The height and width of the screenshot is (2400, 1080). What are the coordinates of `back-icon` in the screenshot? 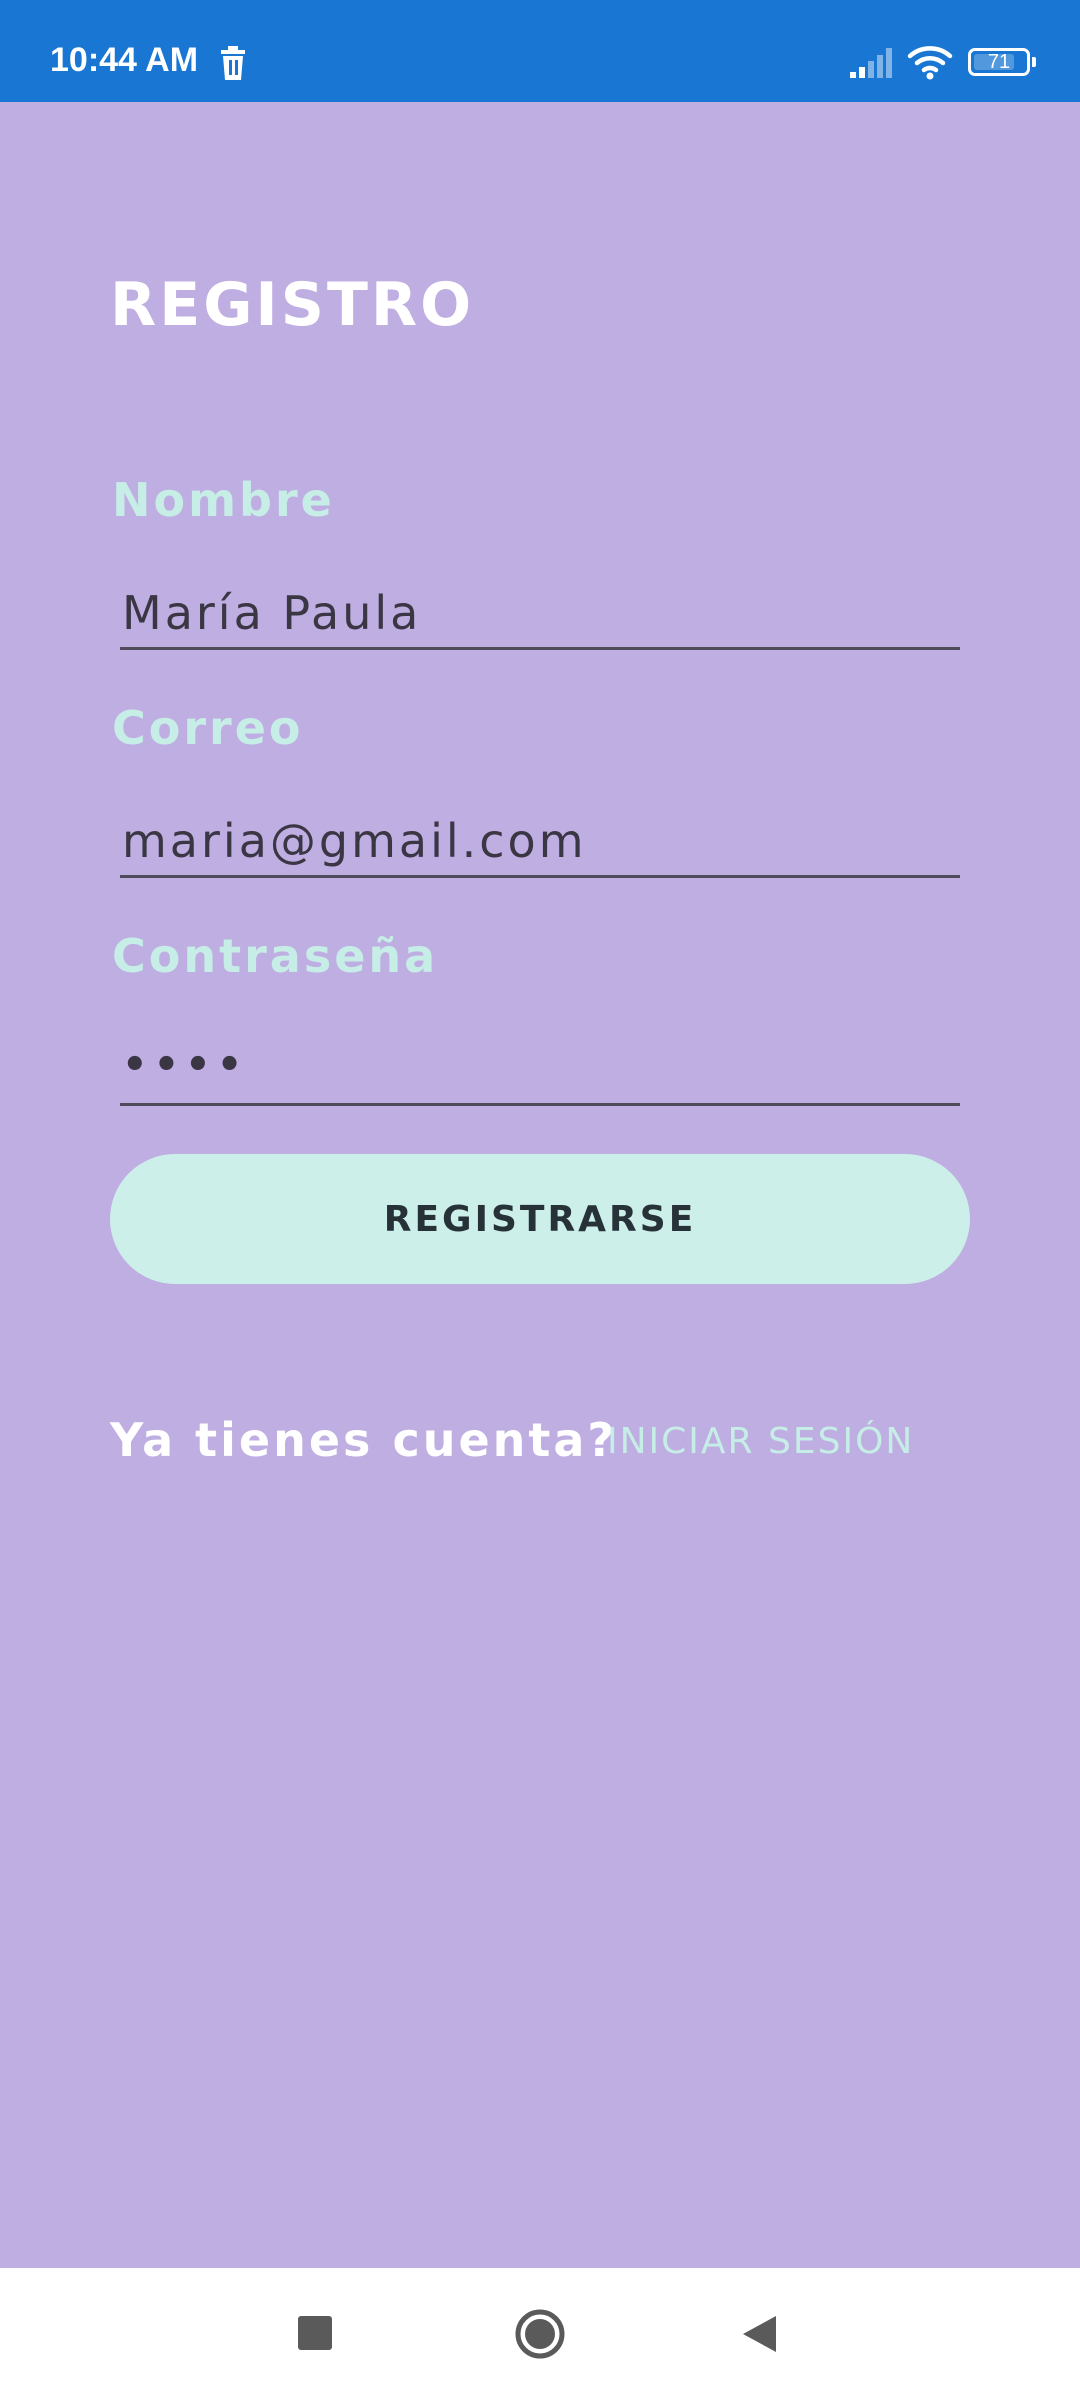 It's located at (760, 2334).